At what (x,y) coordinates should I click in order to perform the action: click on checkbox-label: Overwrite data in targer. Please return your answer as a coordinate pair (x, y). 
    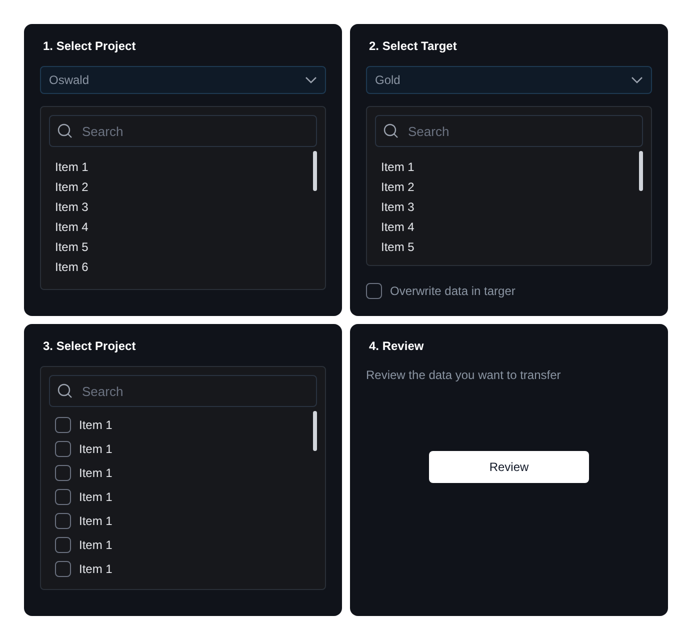
    Looking at the image, I should click on (453, 291).